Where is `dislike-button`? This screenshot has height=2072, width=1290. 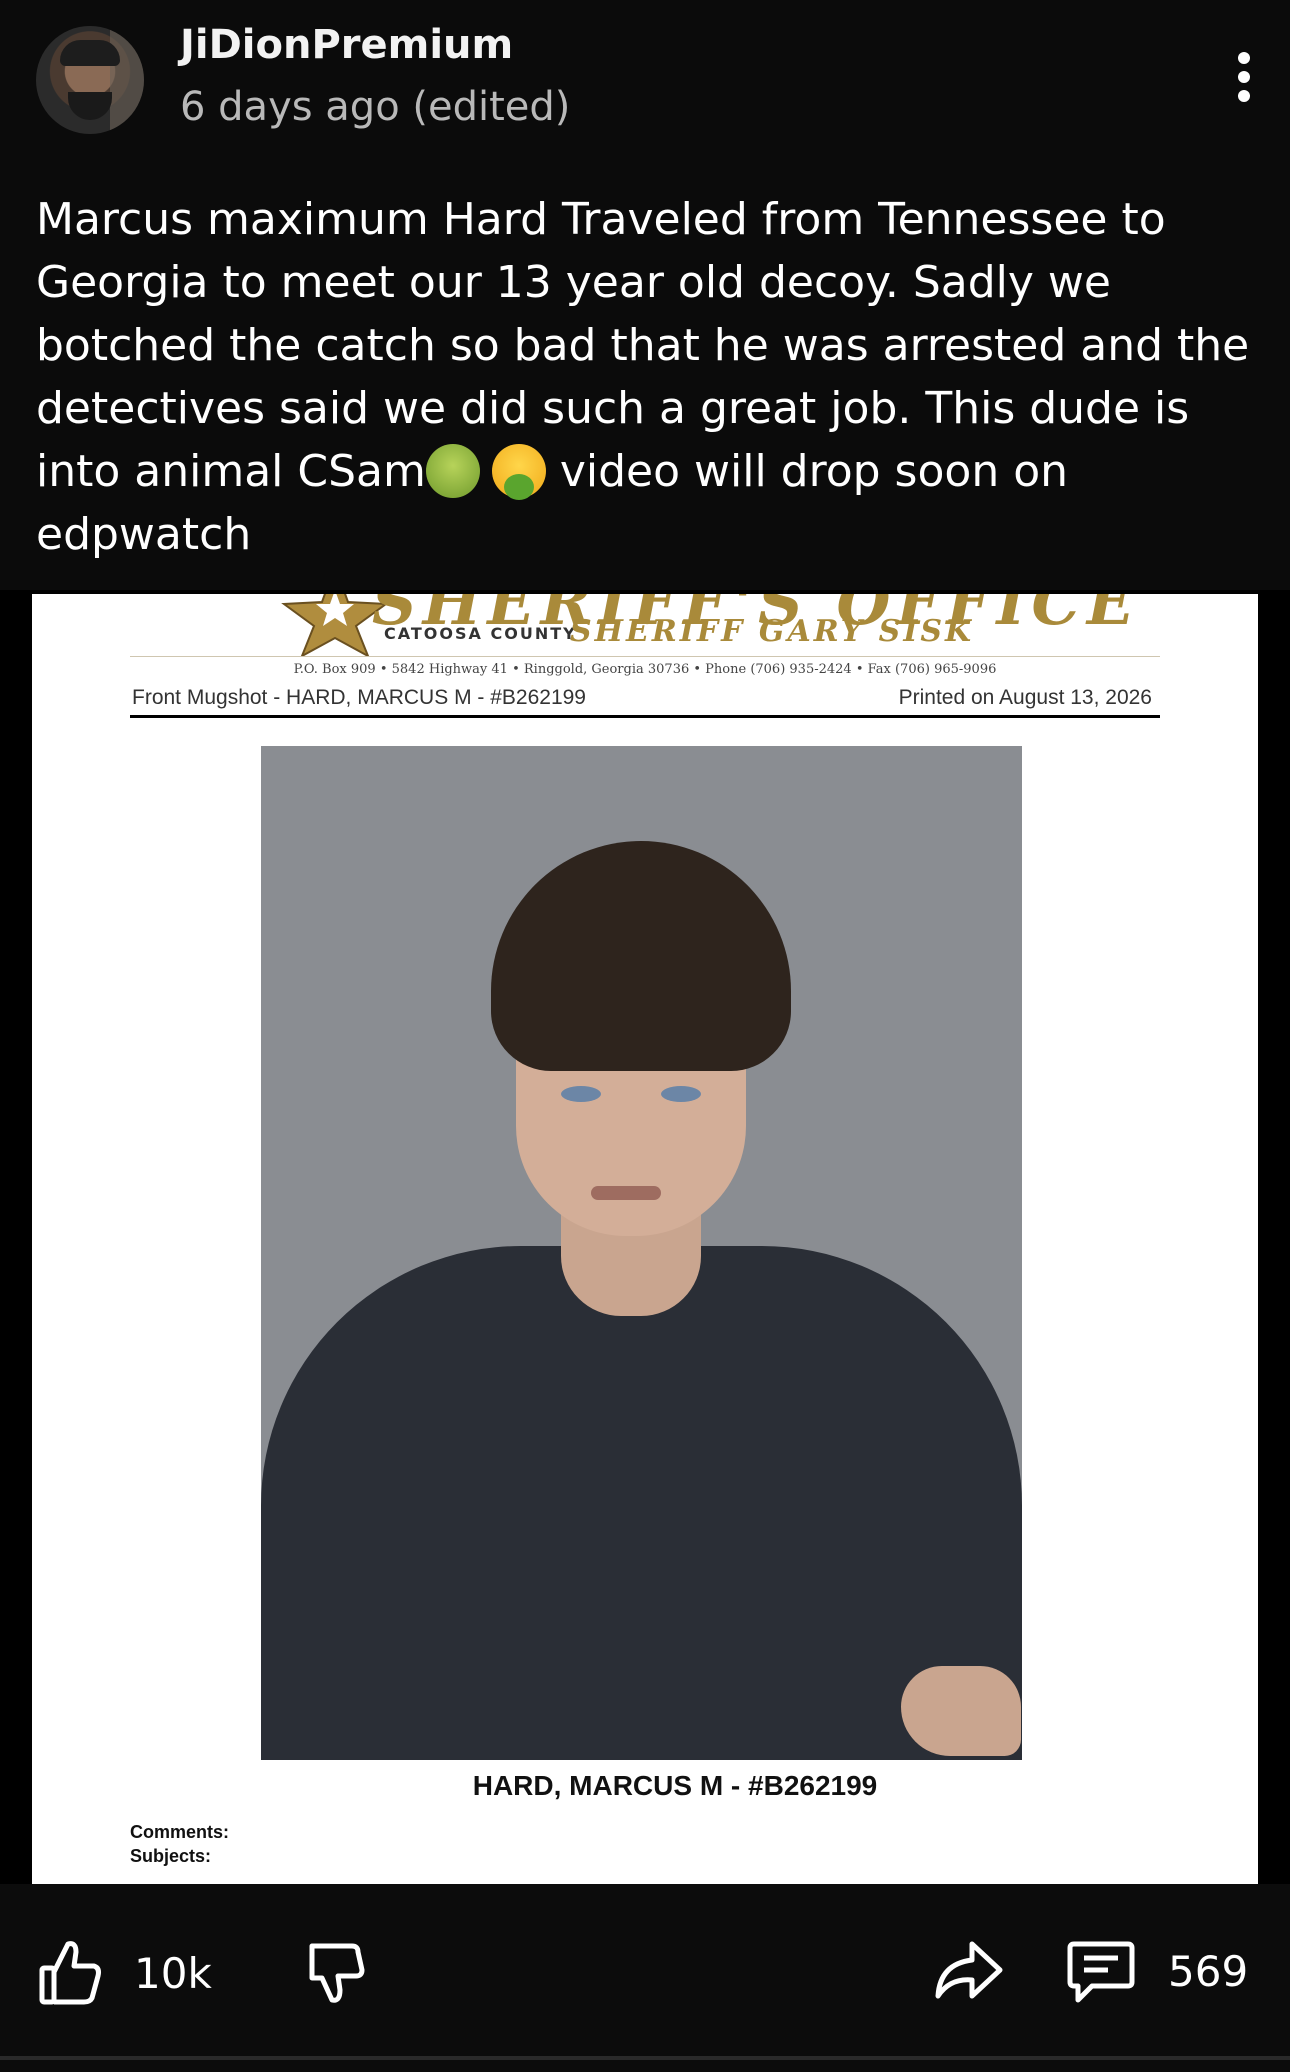
dislike-button is located at coordinates (336, 1973).